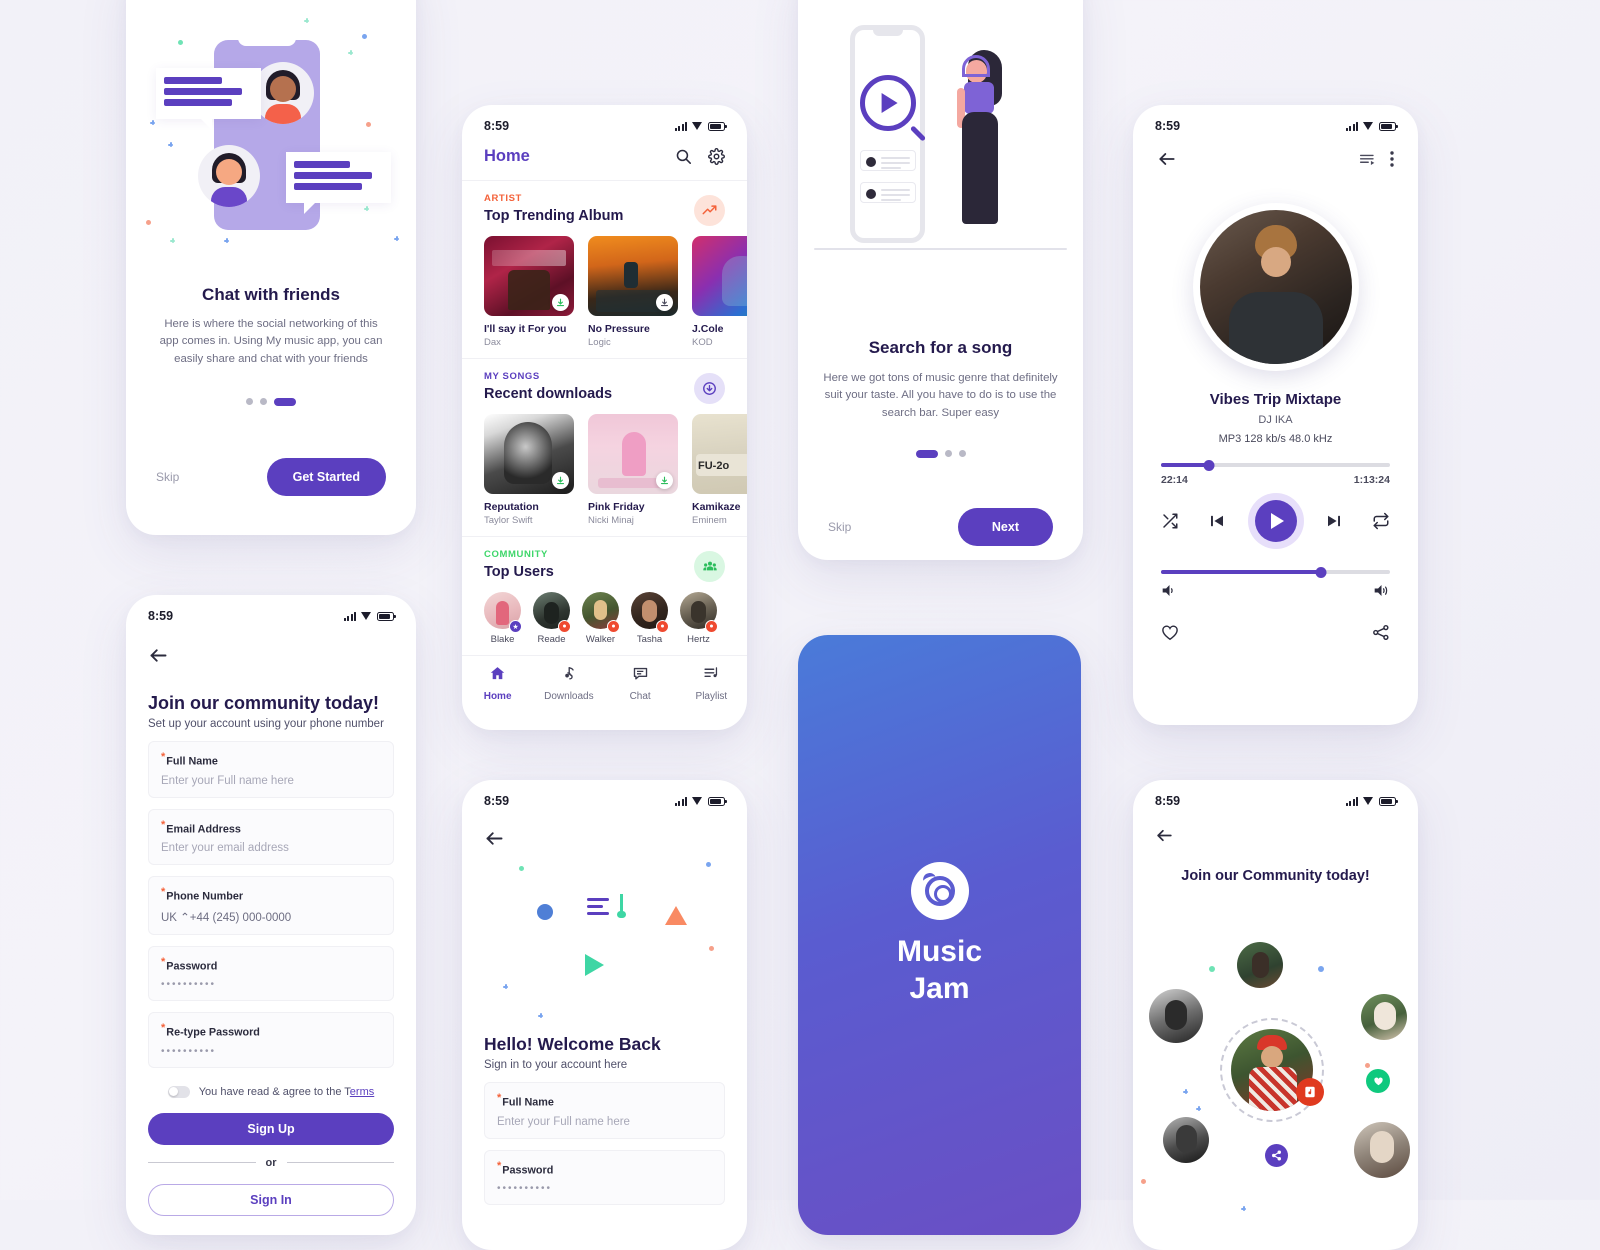 This screenshot has width=1600, height=1250. I want to click on email-input: Enter your email address, so click(271, 848).